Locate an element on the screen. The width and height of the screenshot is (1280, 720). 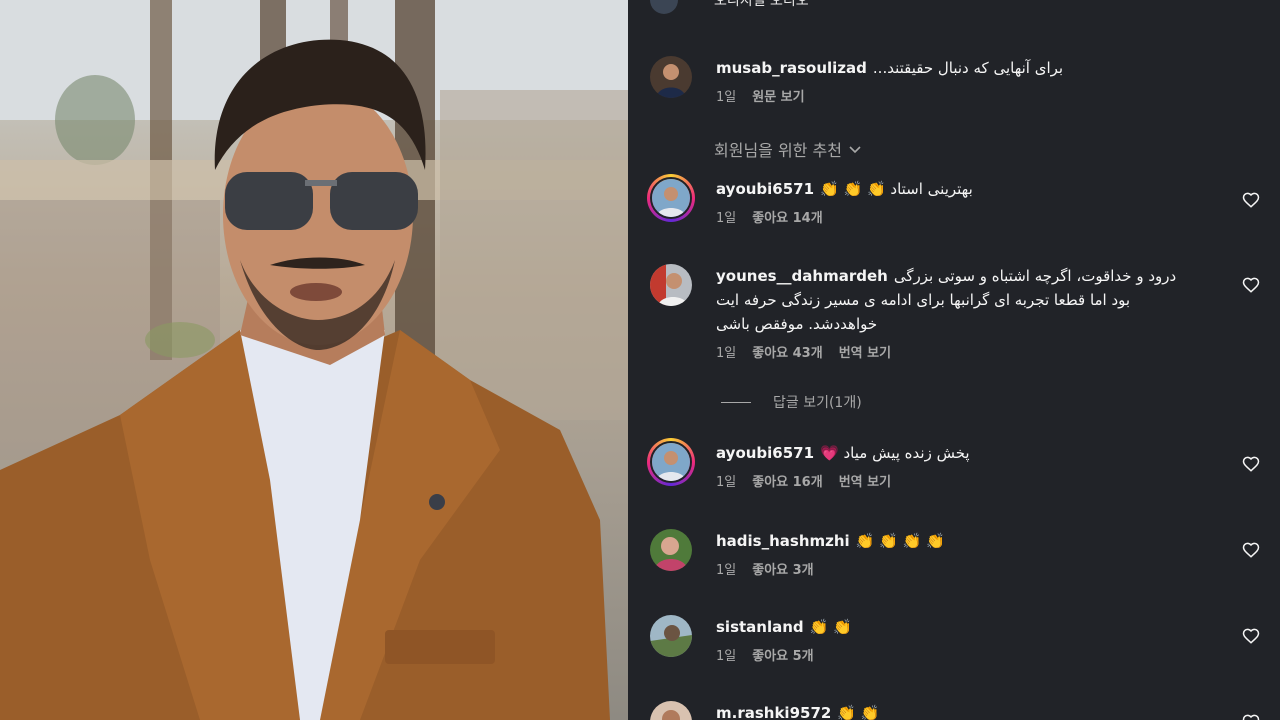
comment-text: پخش زنده پیش میاد 💗 is located at coordinates (895, 453).